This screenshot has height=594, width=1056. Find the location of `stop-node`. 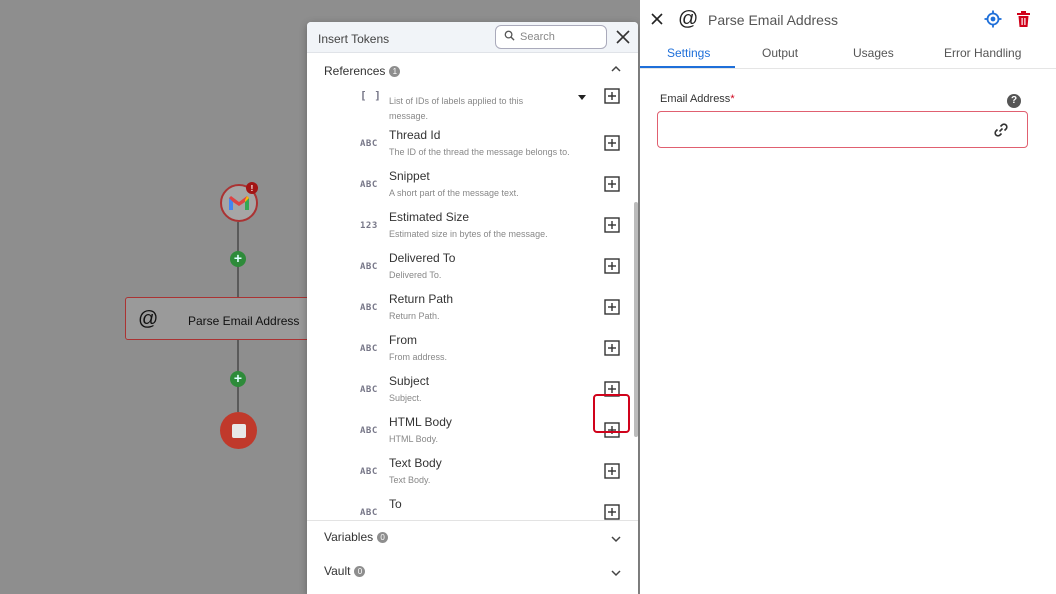

stop-node is located at coordinates (238, 430).